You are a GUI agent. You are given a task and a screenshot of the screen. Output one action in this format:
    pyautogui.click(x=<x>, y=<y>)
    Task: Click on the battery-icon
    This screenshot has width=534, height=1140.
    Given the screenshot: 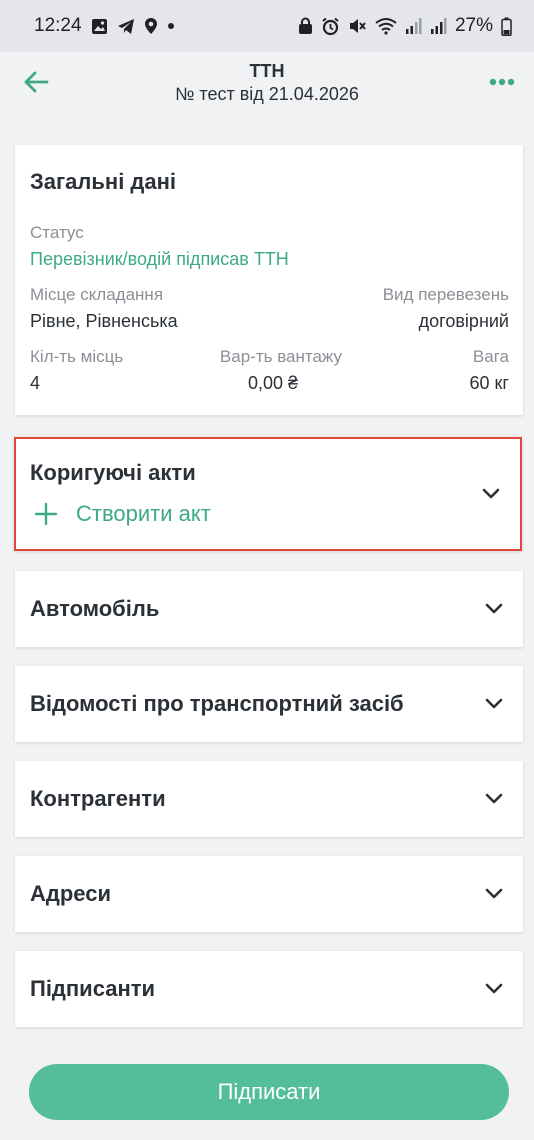 What is the action you would take?
    pyautogui.click(x=506, y=26)
    